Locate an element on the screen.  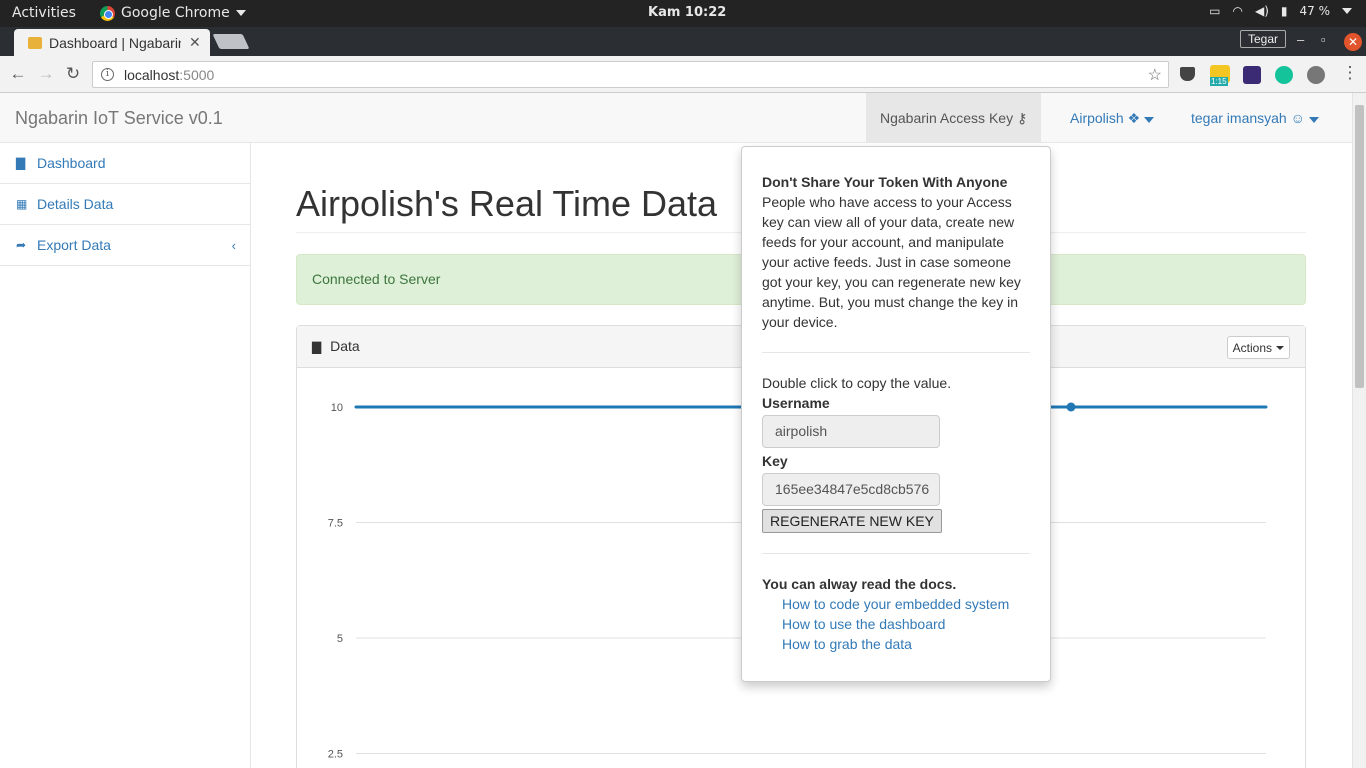
favicon-icon is located at coordinates (35, 42).